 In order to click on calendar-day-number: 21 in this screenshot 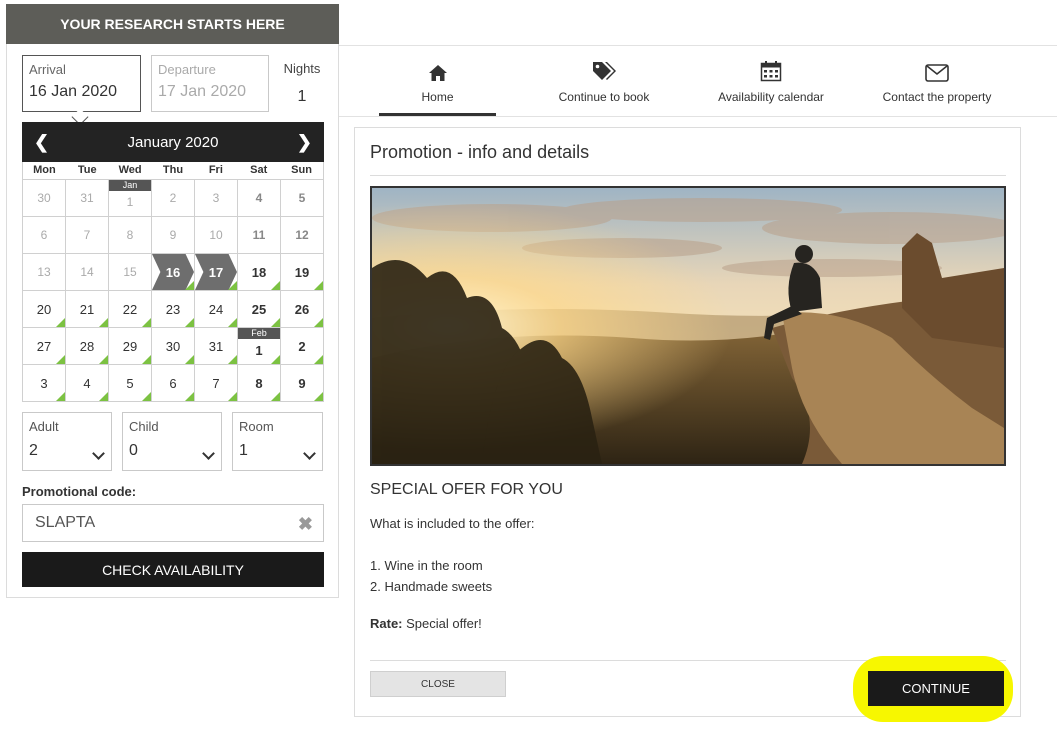, I will do `click(87, 309)`.